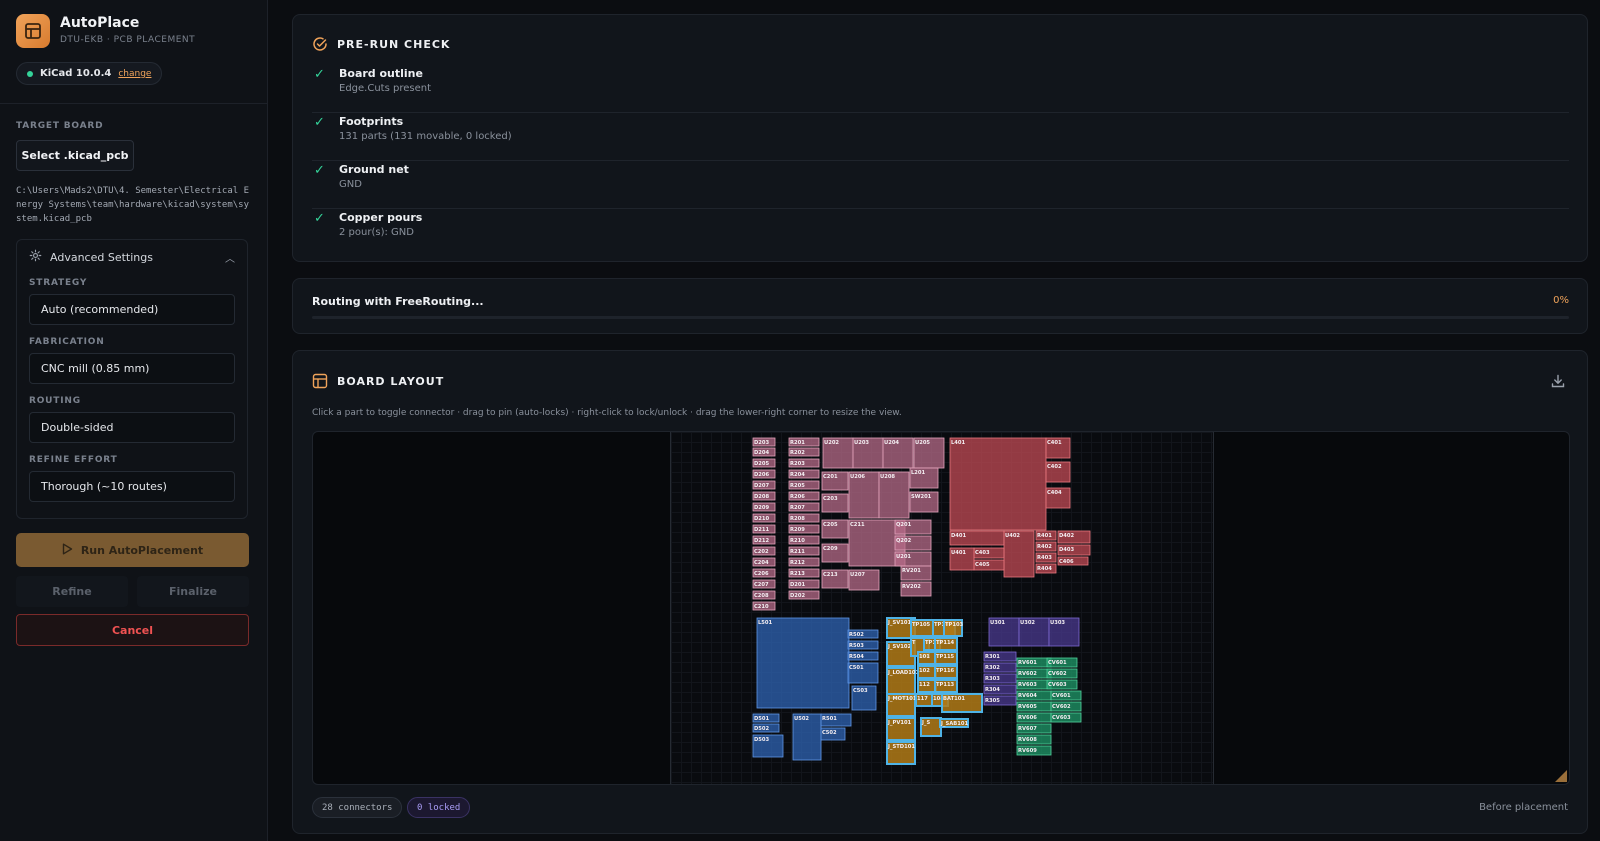  What do you see at coordinates (764, 606) in the screenshot?
I see `footprint-c210: C210` at bounding box center [764, 606].